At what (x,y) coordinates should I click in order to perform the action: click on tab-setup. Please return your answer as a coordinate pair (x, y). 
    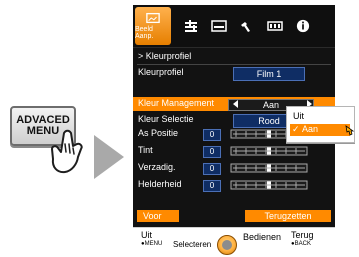
    Looking at the image, I should click on (247, 26).